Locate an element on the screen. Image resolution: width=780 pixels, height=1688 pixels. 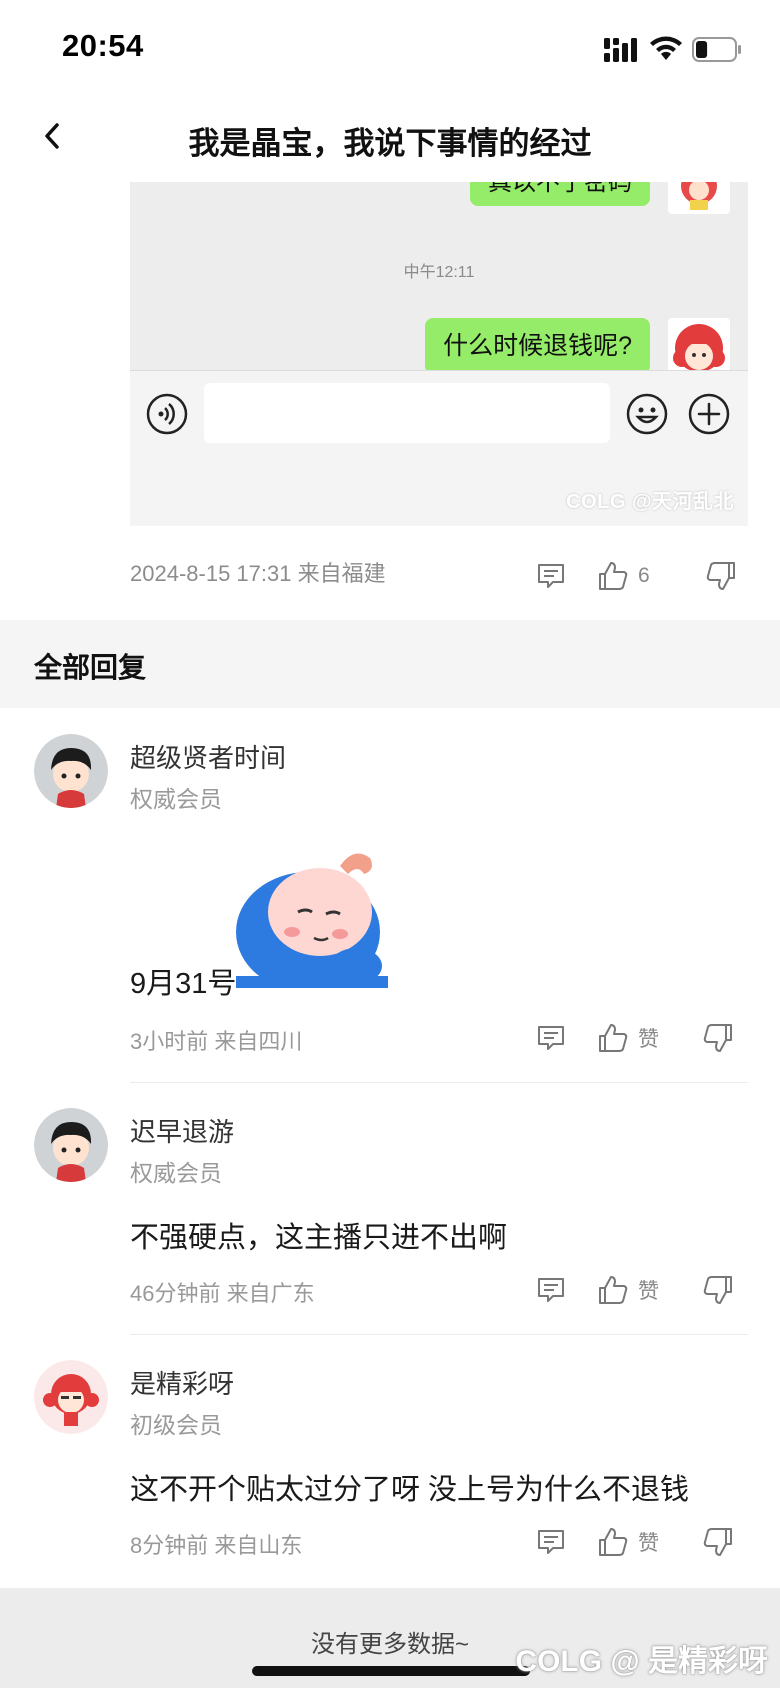
status-bar: 20:54 is located at coordinates (390, 50).